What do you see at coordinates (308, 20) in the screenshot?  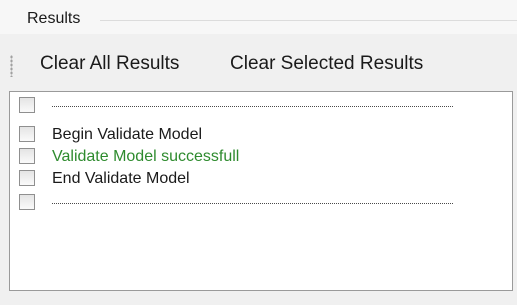 I see `header-divider` at bounding box center [308, 20].